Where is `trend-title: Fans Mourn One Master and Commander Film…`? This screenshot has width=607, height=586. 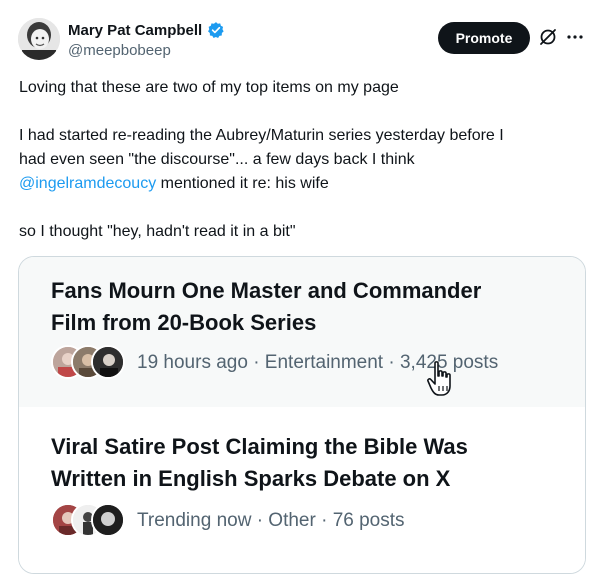
trend-title: Fans Mourn One Master and Commander Film… is located at coordinates (301, 307).